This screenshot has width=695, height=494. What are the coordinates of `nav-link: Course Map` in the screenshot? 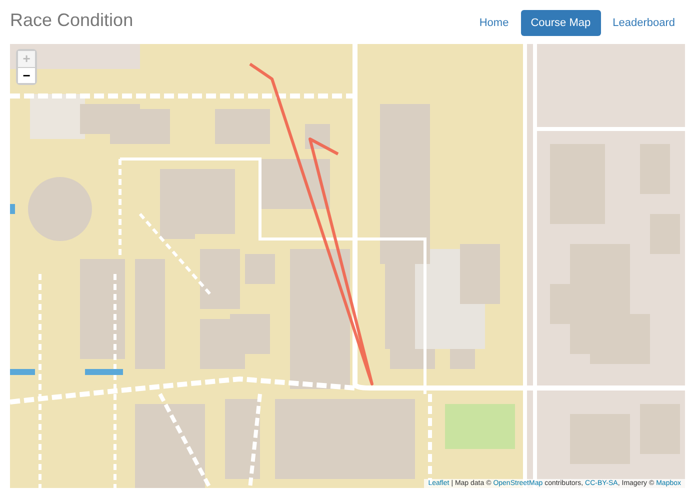 It's located at (560, 23).